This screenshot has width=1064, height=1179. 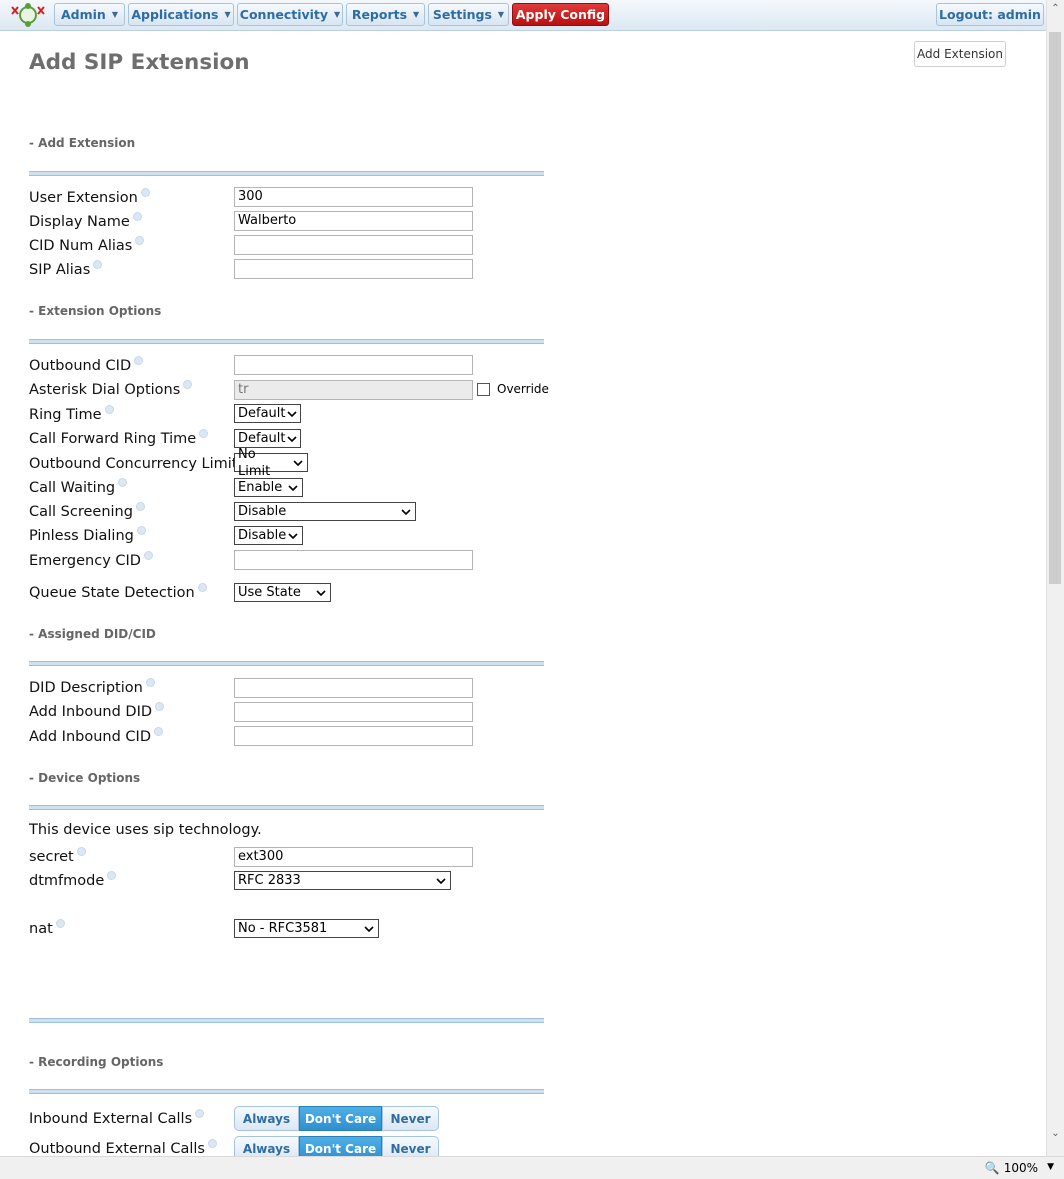 I want to click on user-extension-label-text: User Extension, so click(x=83, y=198).